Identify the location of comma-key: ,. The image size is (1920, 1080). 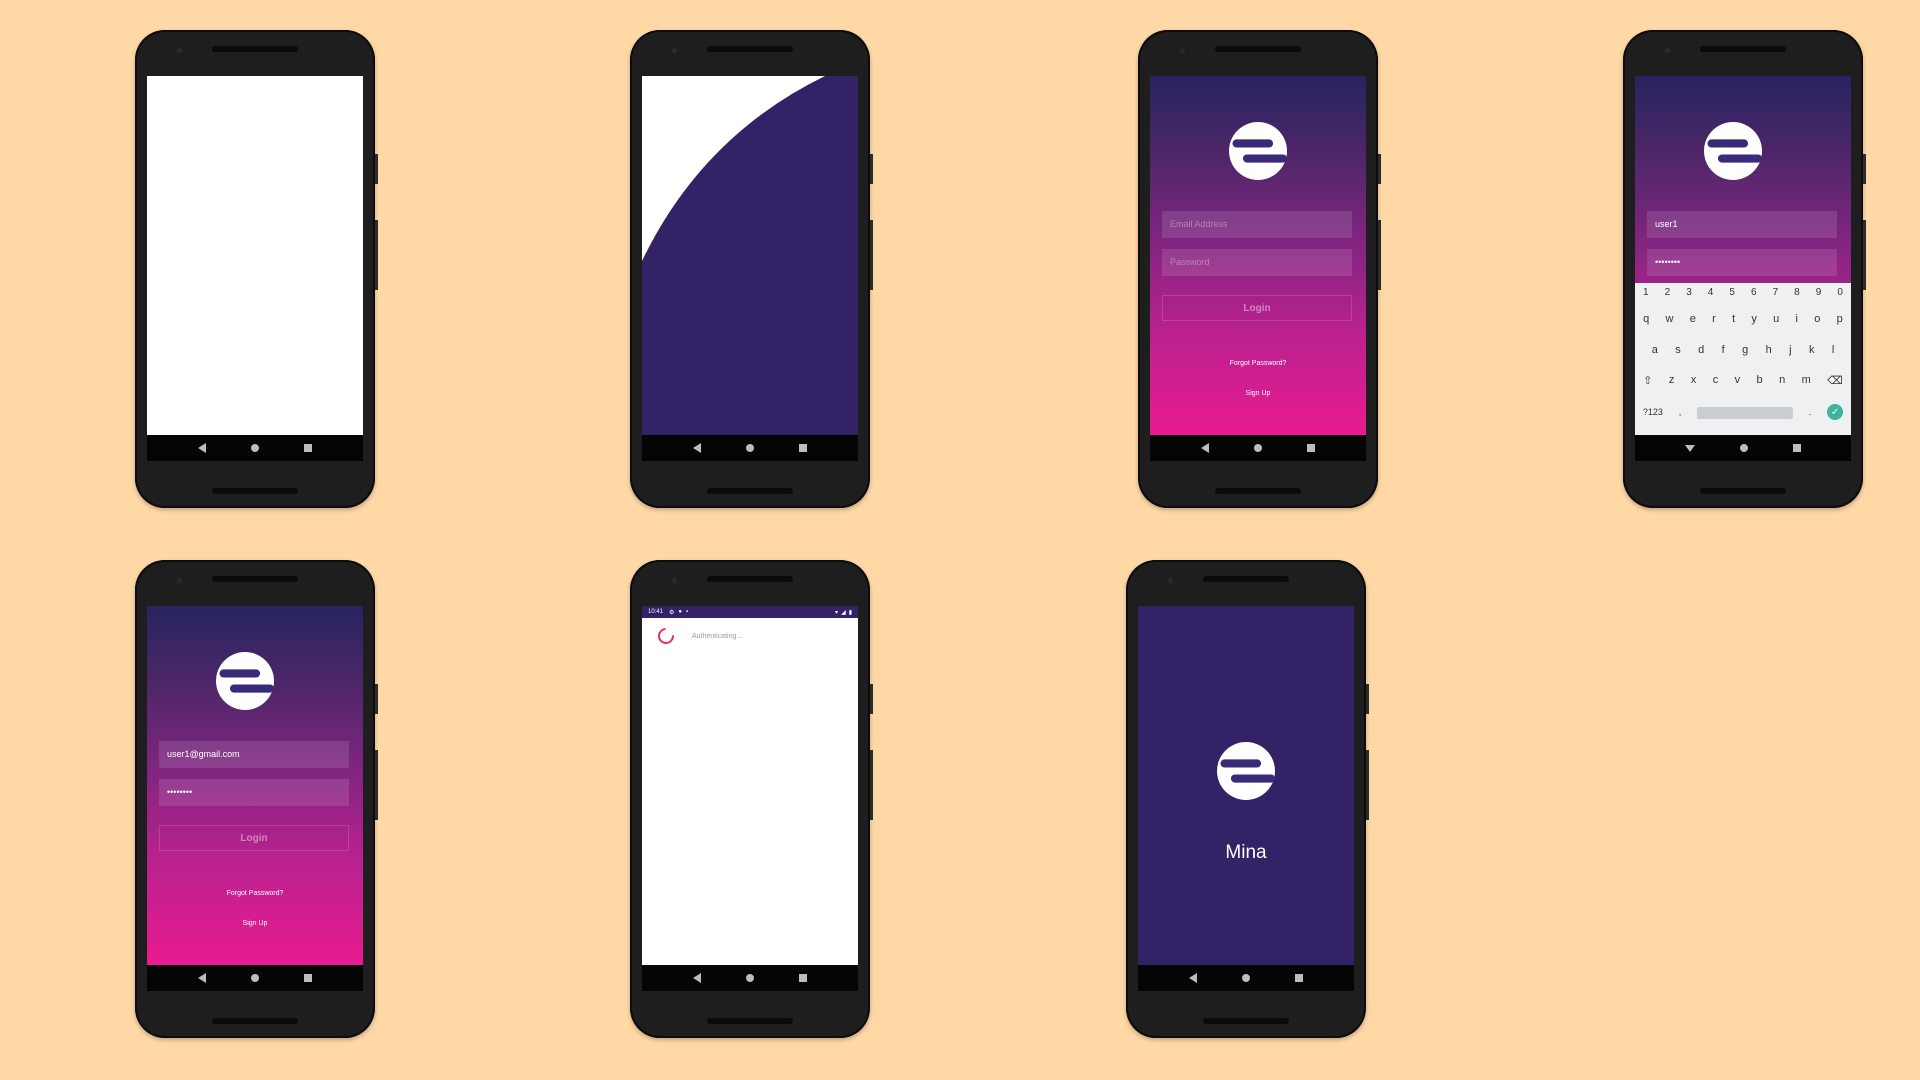
(1680, 412).